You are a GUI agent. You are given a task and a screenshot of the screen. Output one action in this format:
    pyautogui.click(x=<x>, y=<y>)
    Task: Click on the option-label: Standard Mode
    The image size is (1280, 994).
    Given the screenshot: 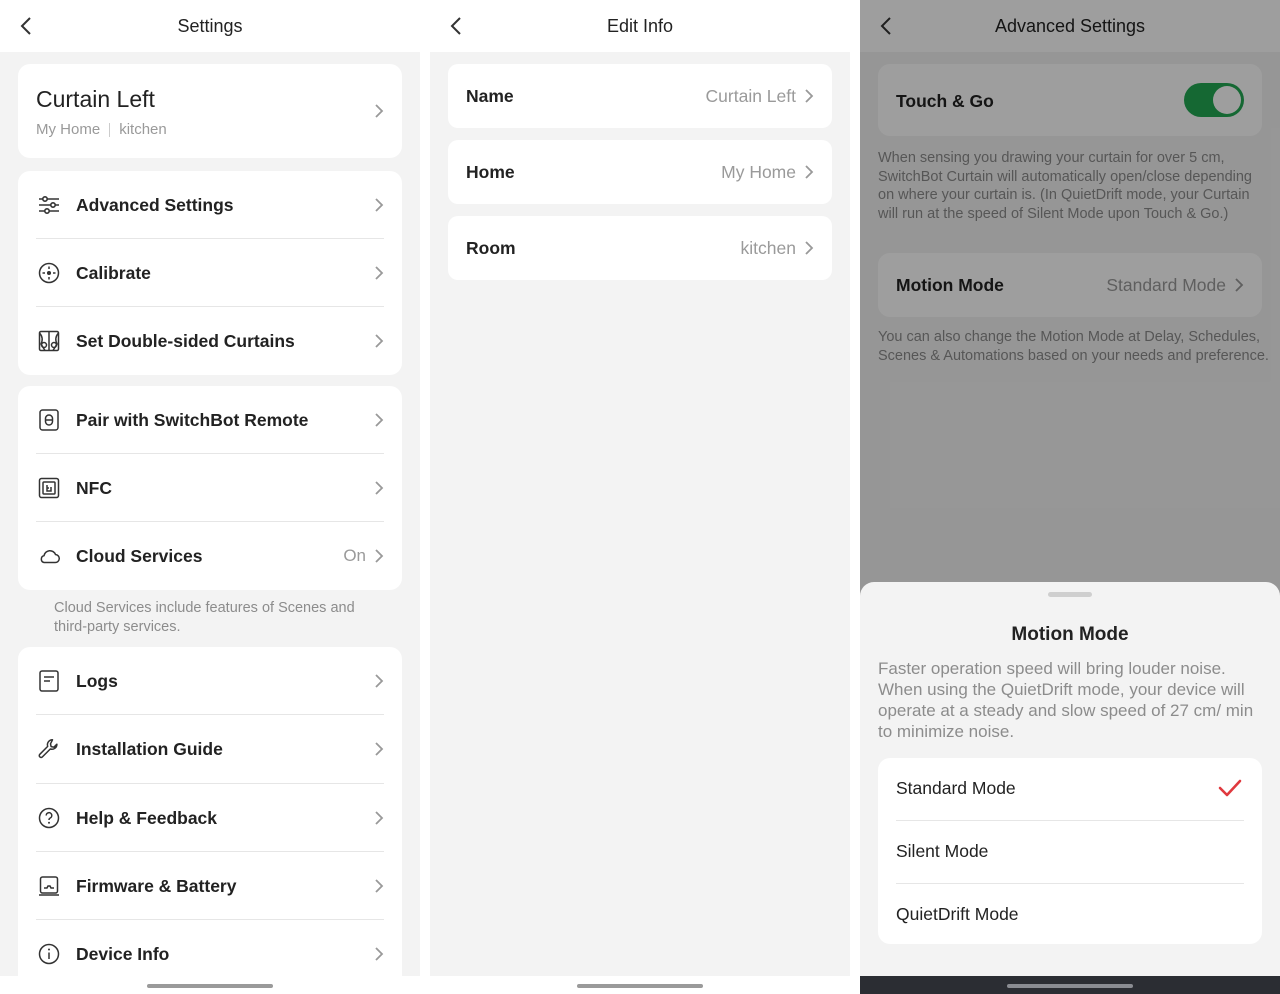 What is the action you would take?
    pyautogui.click(x=956, y=788)
    